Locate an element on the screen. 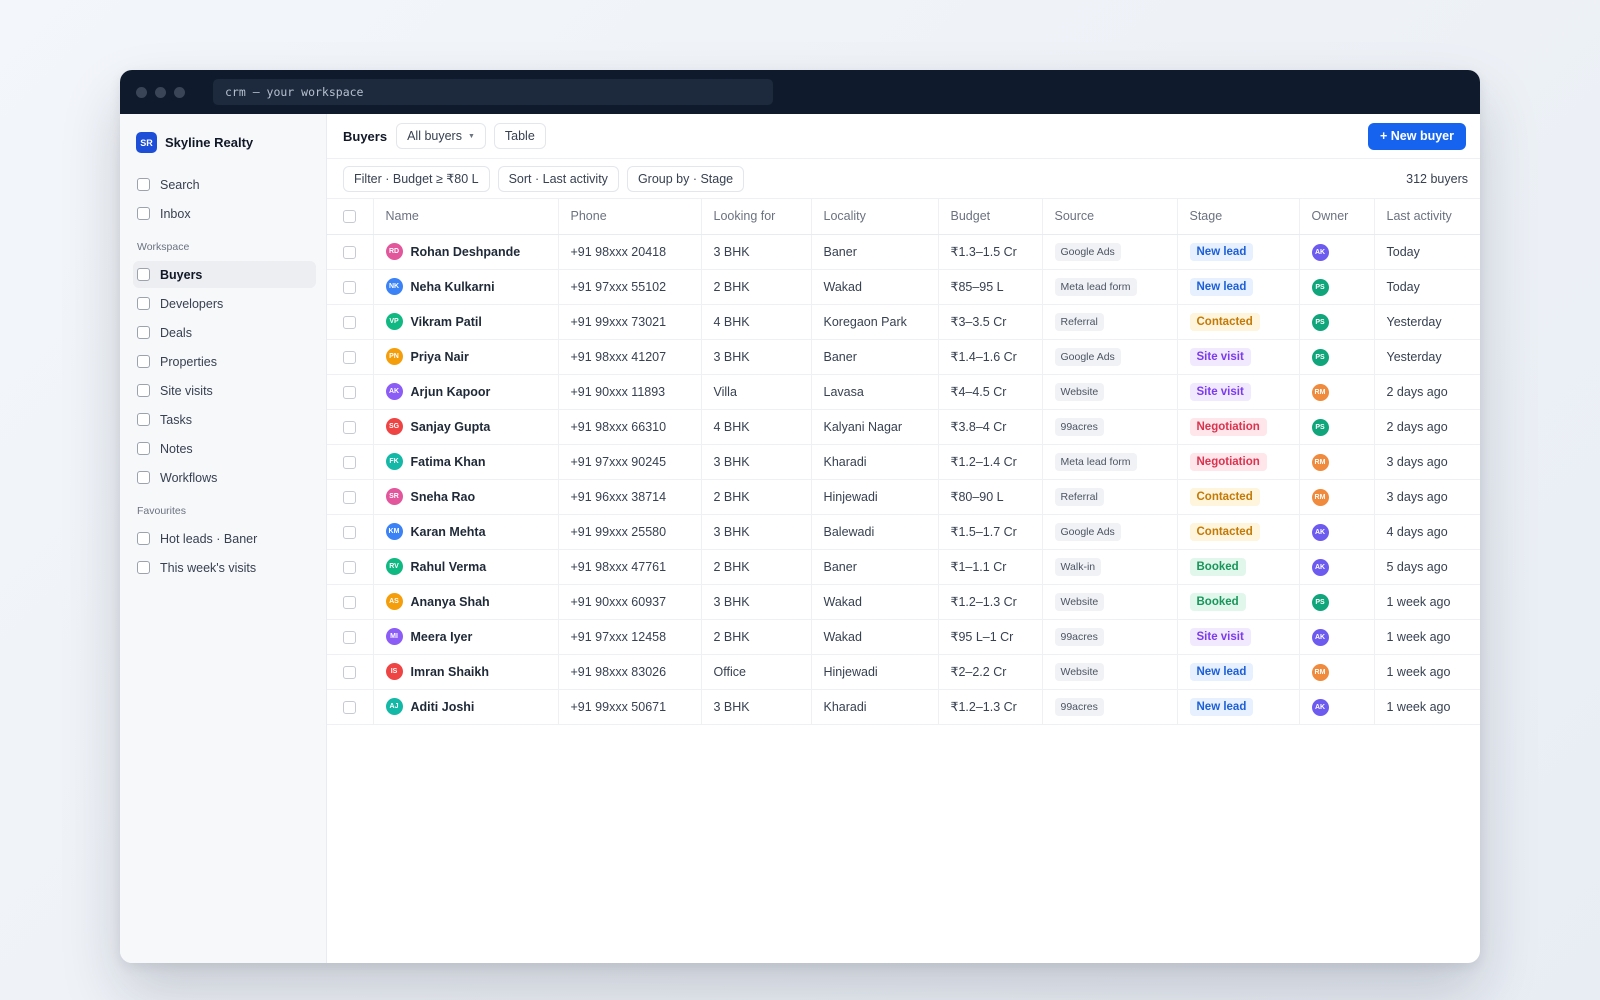 This screenshot has height=1000, width=1600. new-buyer-button: + New buyer is located at coordinates (1417, 136).